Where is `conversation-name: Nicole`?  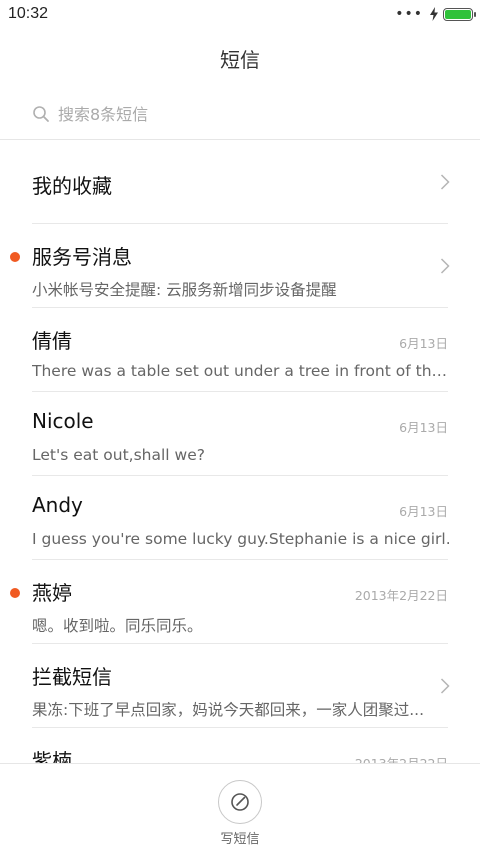
conversation-name: Nicole is located at coordinates (63, 421).